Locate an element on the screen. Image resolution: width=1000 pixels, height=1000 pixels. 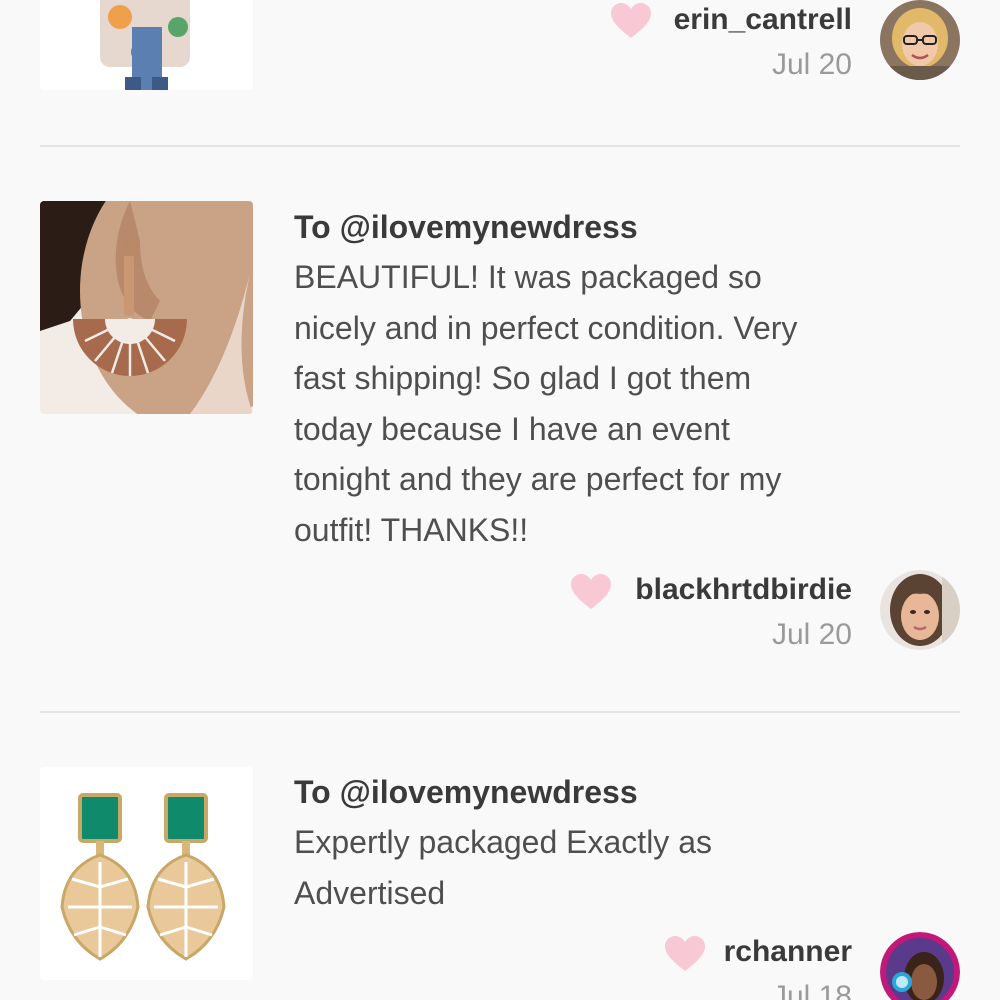
reviewer-username: rchanner is located at coordinates (788, 952).